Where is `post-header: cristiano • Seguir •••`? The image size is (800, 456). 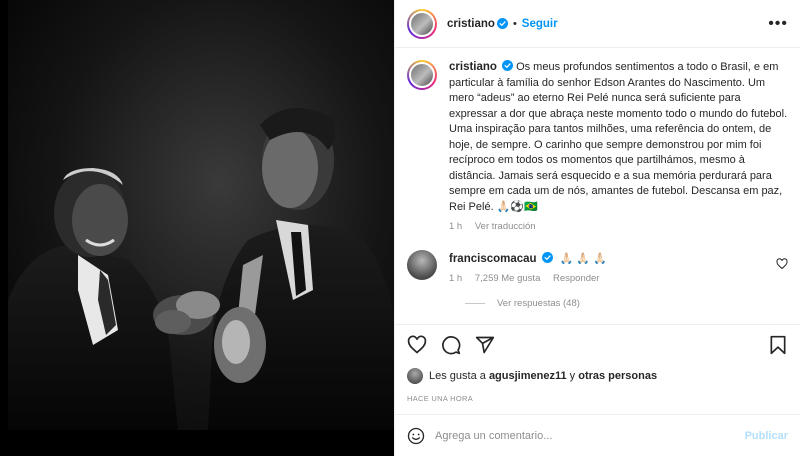 post-header: cristiano • Seguir ••• is located at coordinates (597, 24).